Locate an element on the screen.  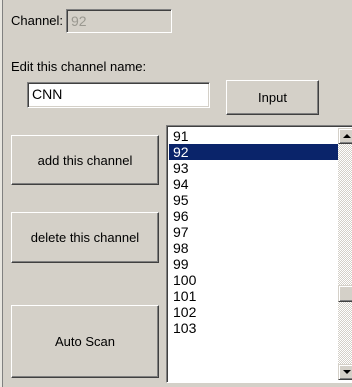
arrow-up-icon is located at coordinates (347, 136).